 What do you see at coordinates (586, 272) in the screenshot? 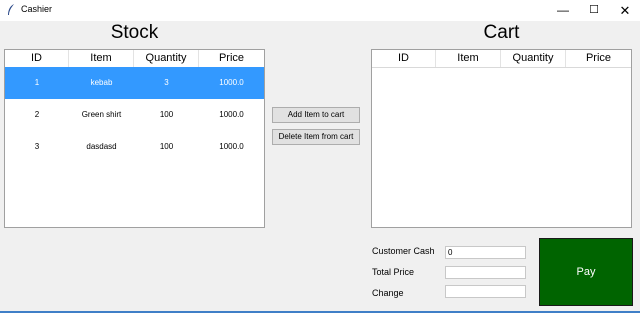
I see `pay-button: Pay` at bounding box center [586, 272].